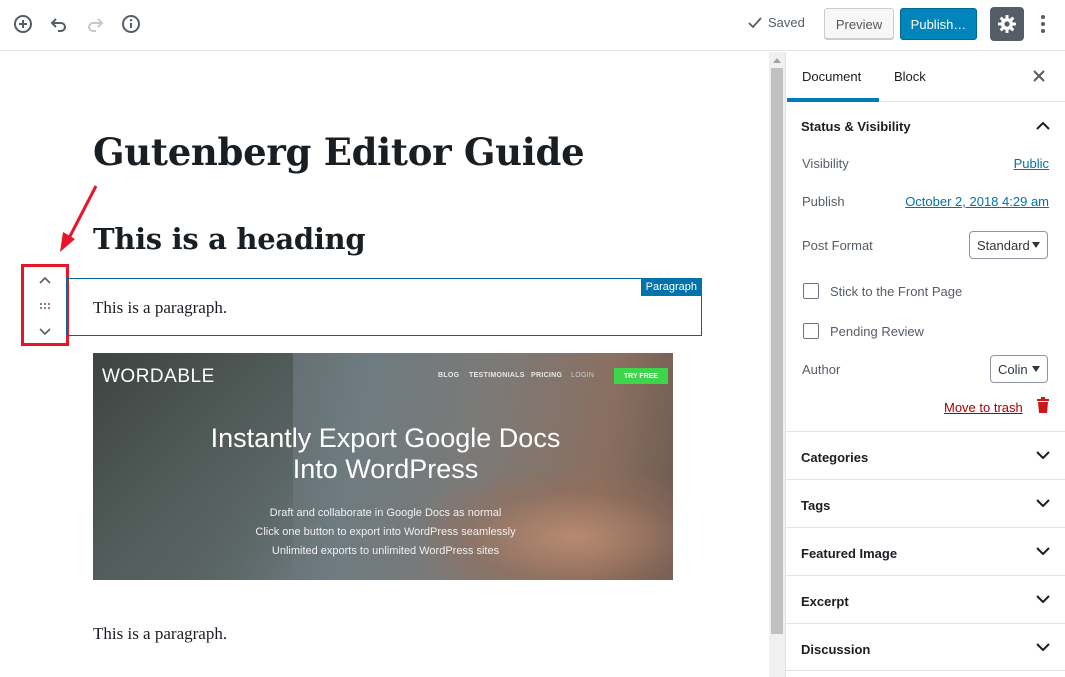 Image resolution: width=1065 pixels, height=677 pixels. Describe the element at coordinates (849, 553) in the screenshot. I see `panel-title: Featured Image` at that location.